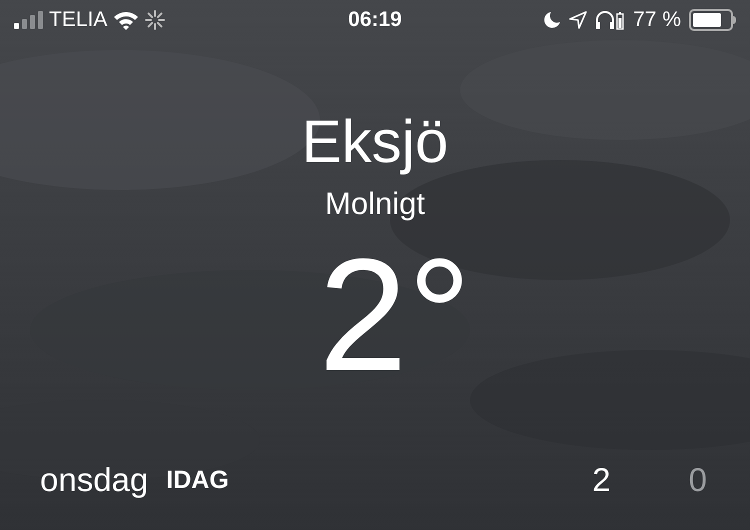 The width and height of the screenshot is (750, 530). What do you see at coordinates (94, 480) in the screenshot?
I see `weekday: onsdag` at bounding box center [94, 480].